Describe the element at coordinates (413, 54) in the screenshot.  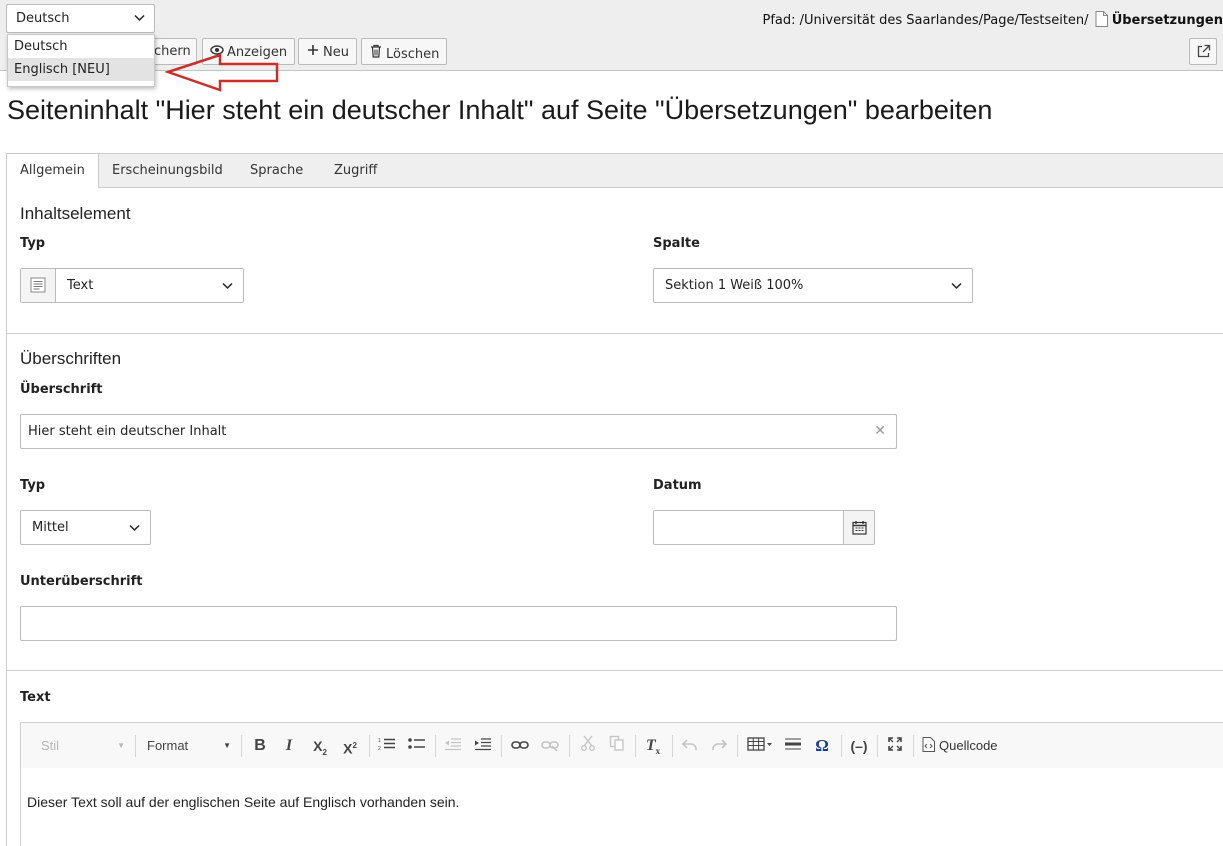
I see `delete-button-label: Löschen` at that location.